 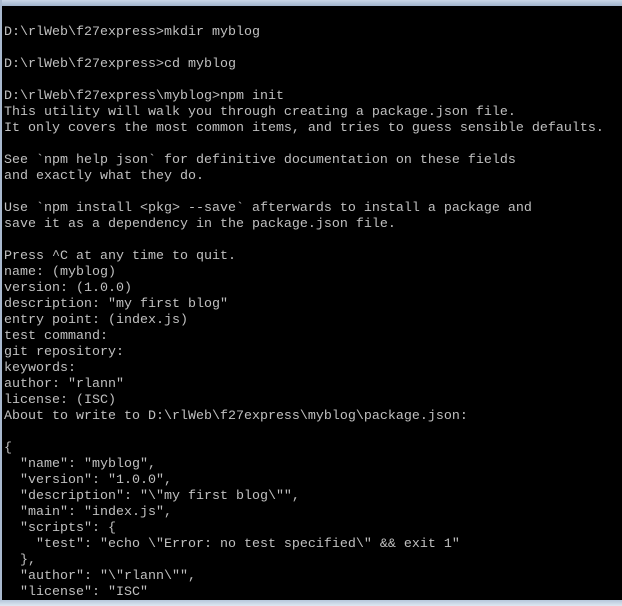 What do you see at coordinates (88, 512) in the screenshot?
I see `console-line: "main": "index.js",` at bounding box center [88, 512].